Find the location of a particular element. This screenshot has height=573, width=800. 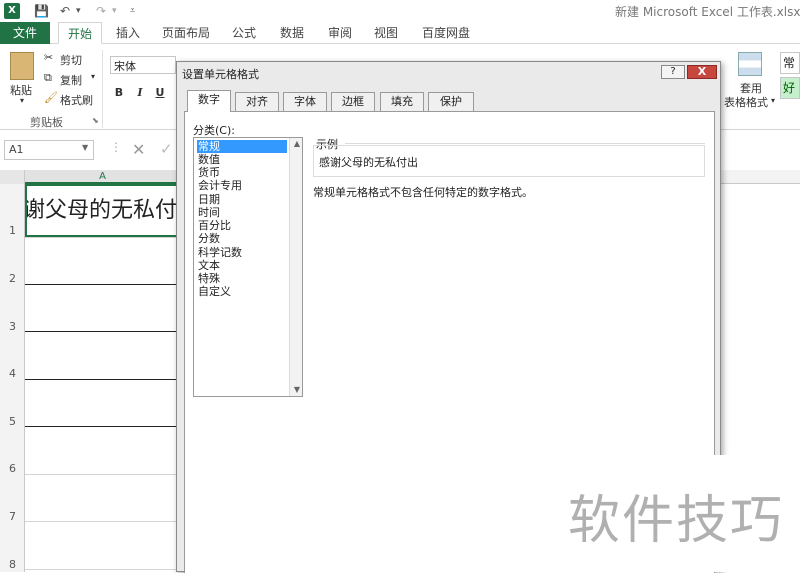

group-divider is located at coordinates (102, 89).